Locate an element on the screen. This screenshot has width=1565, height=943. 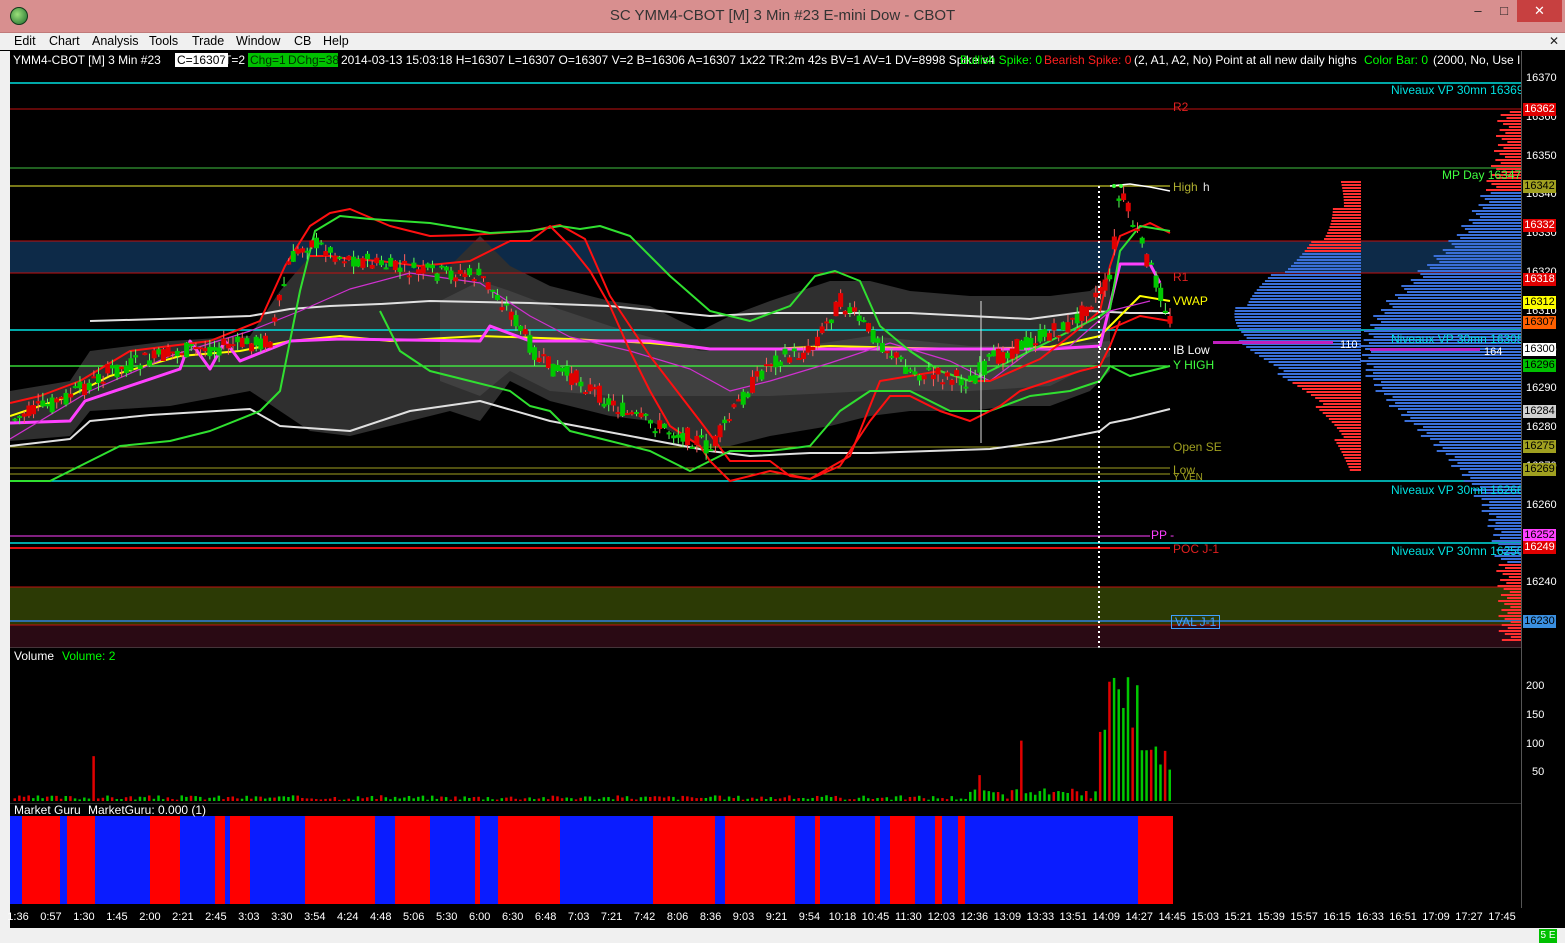
vp-count-1: 110 is located at coordinates (1349, 345).